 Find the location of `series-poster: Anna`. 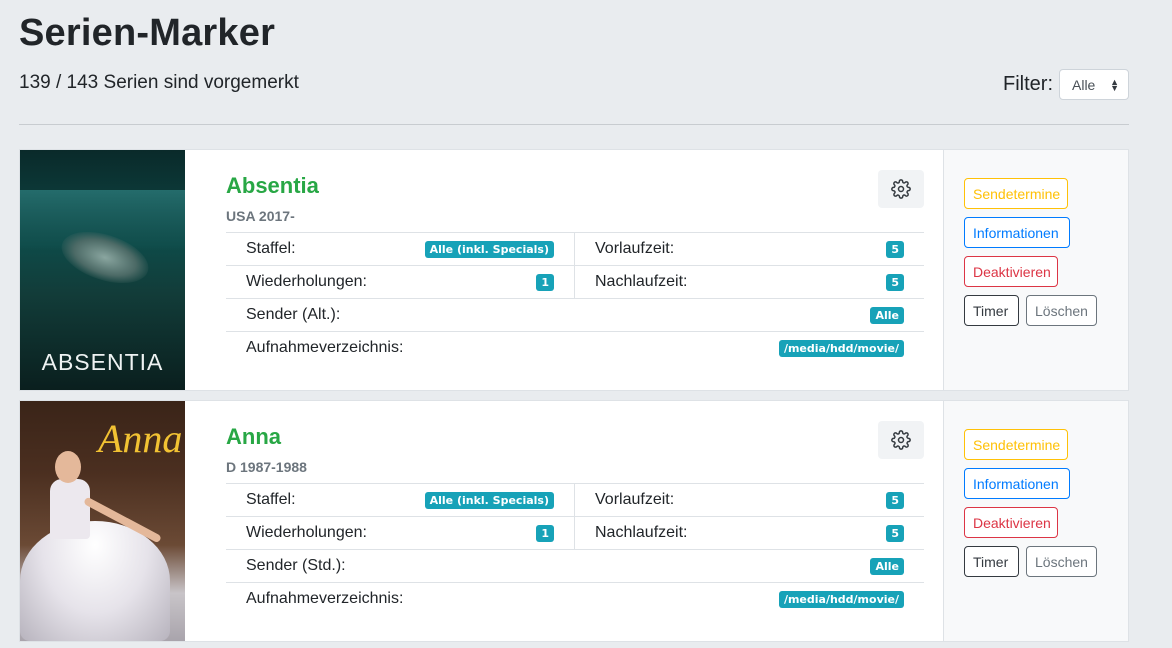

series-poster: Anna is located at coordinates (102, 521).